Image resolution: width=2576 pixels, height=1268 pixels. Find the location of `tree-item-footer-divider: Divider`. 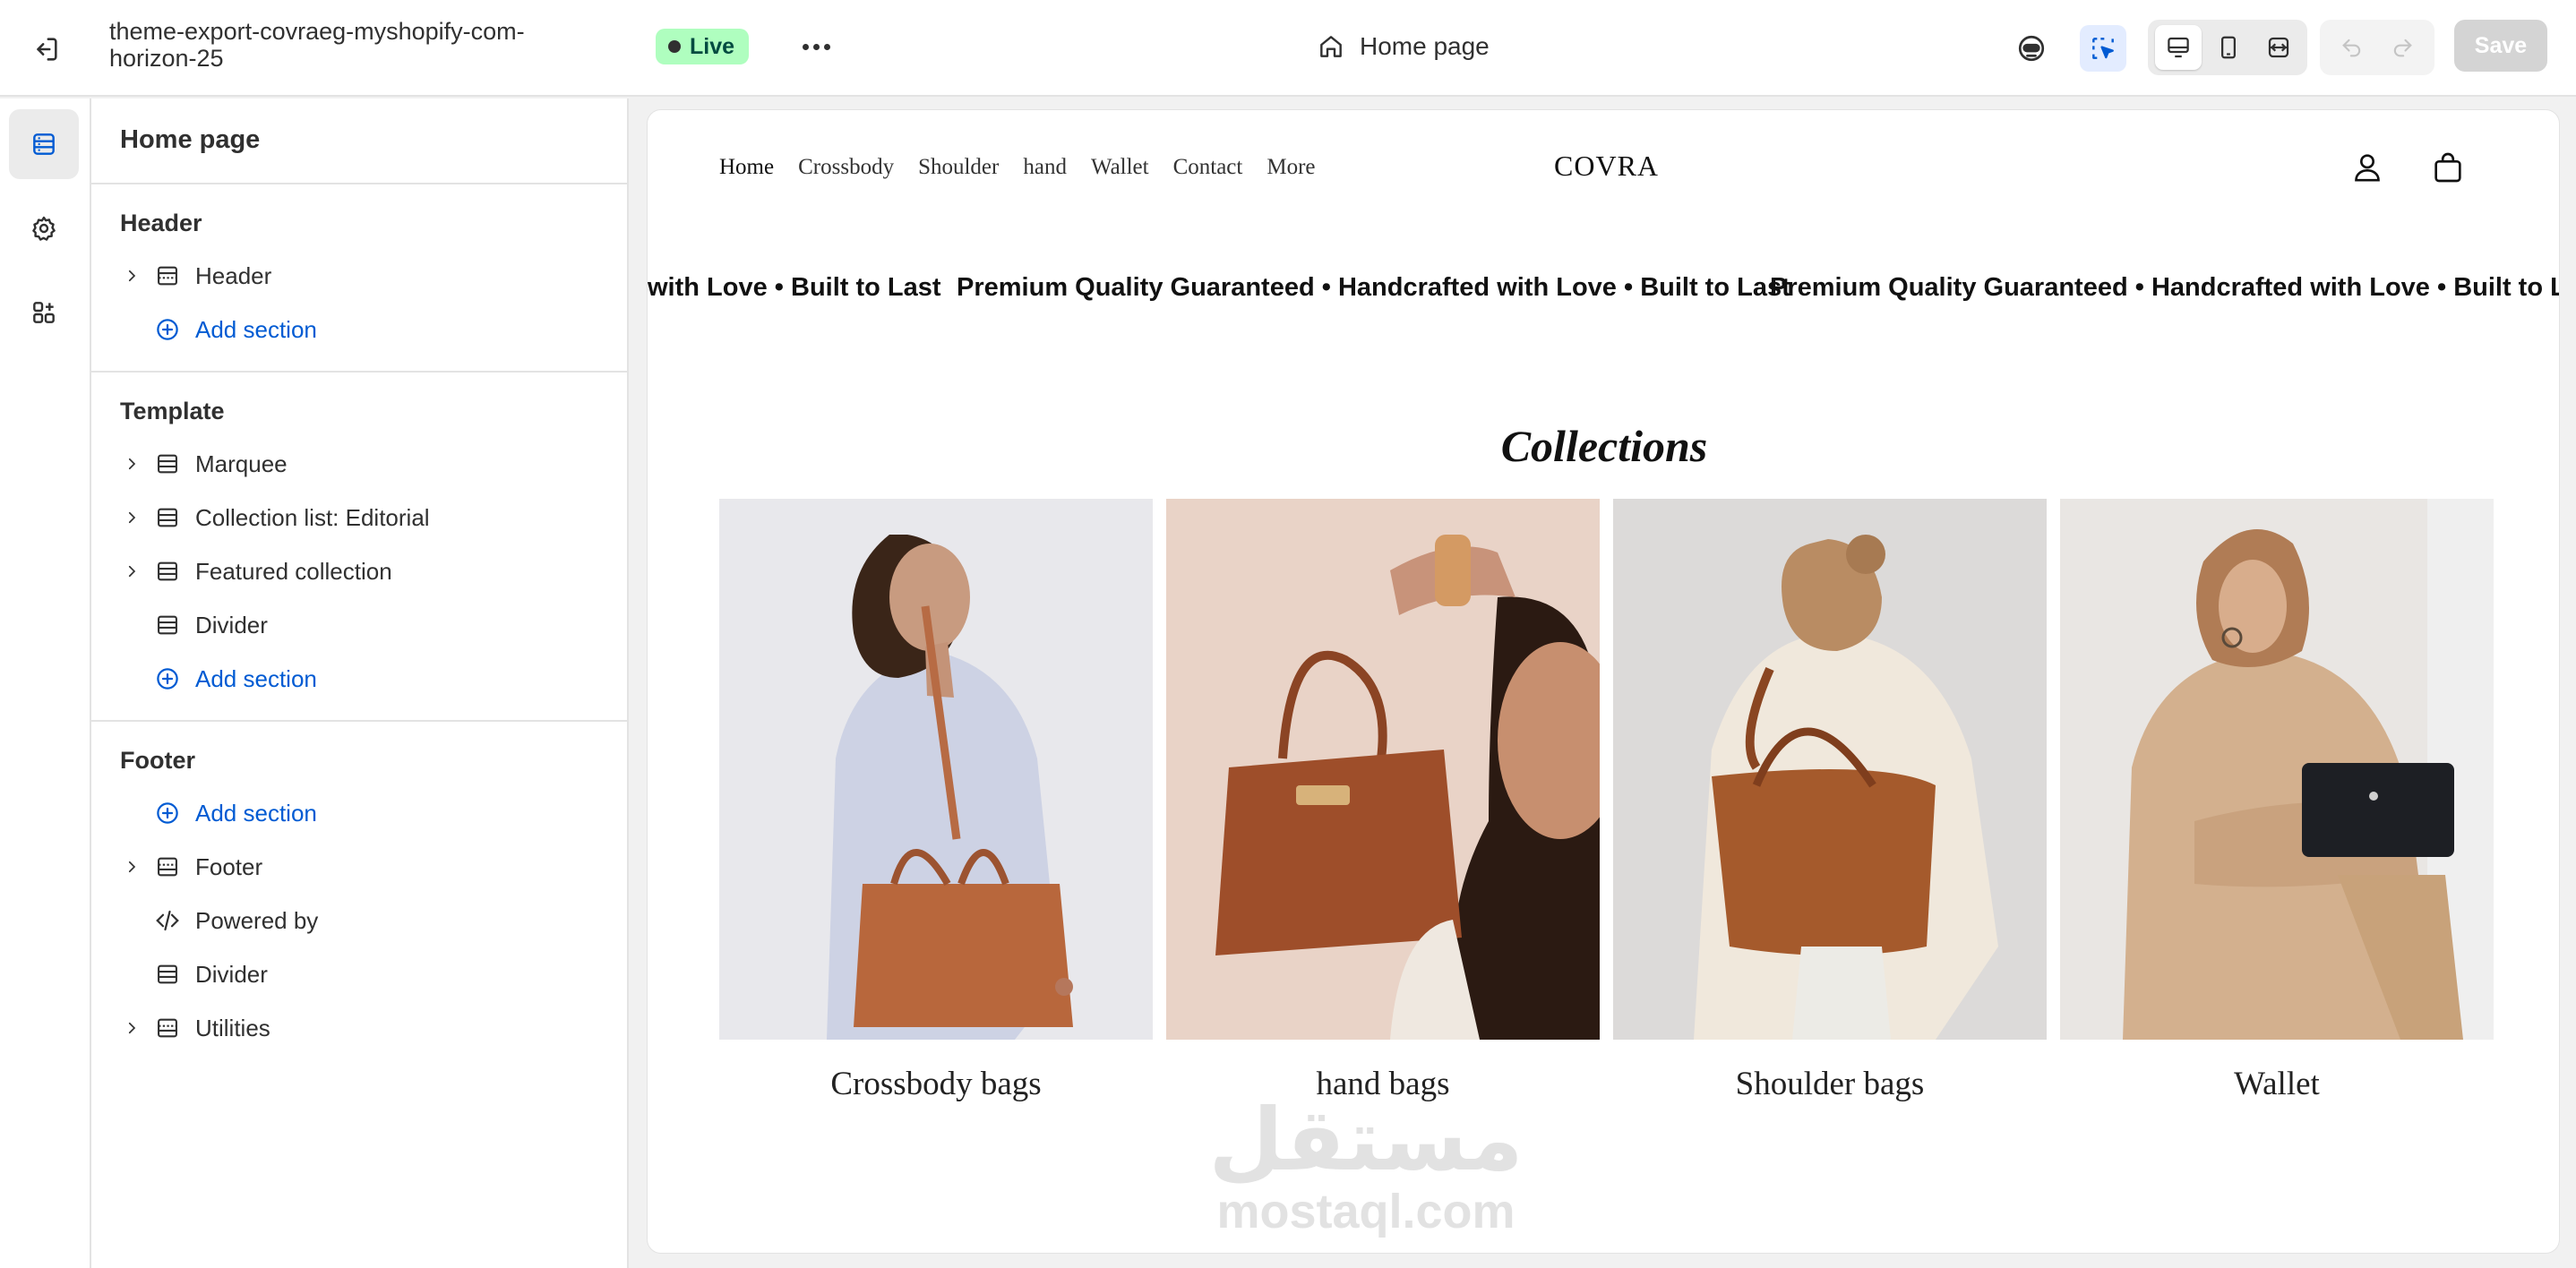

tree-item-footer-divider: Divider is located at coordinates (360, 975).